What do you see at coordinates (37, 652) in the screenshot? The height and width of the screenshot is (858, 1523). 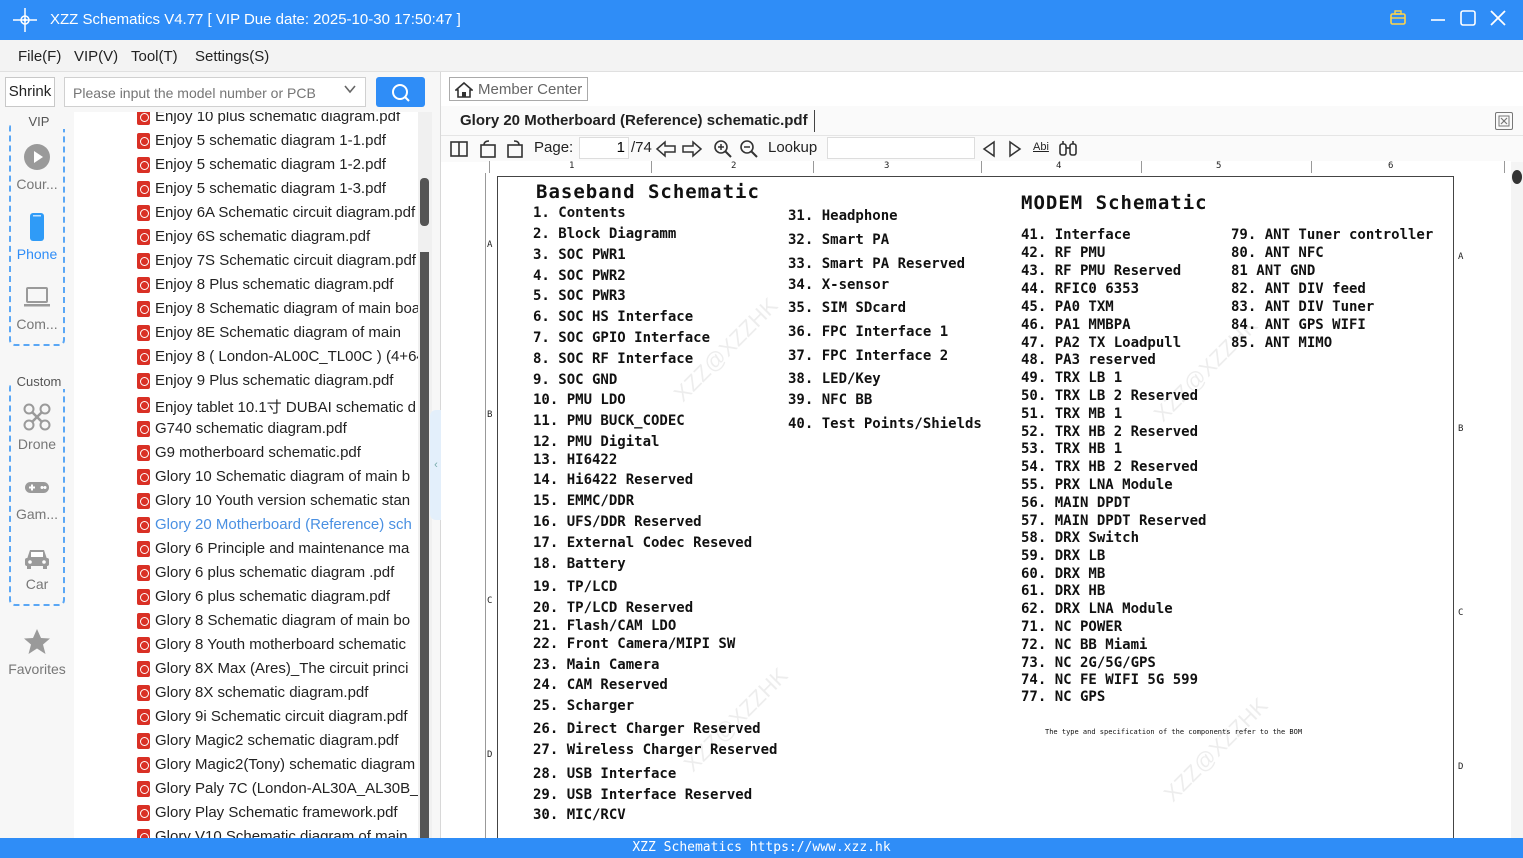 I see `sidebar-item-favorites: Favorites` at bounding box center [37, 652].